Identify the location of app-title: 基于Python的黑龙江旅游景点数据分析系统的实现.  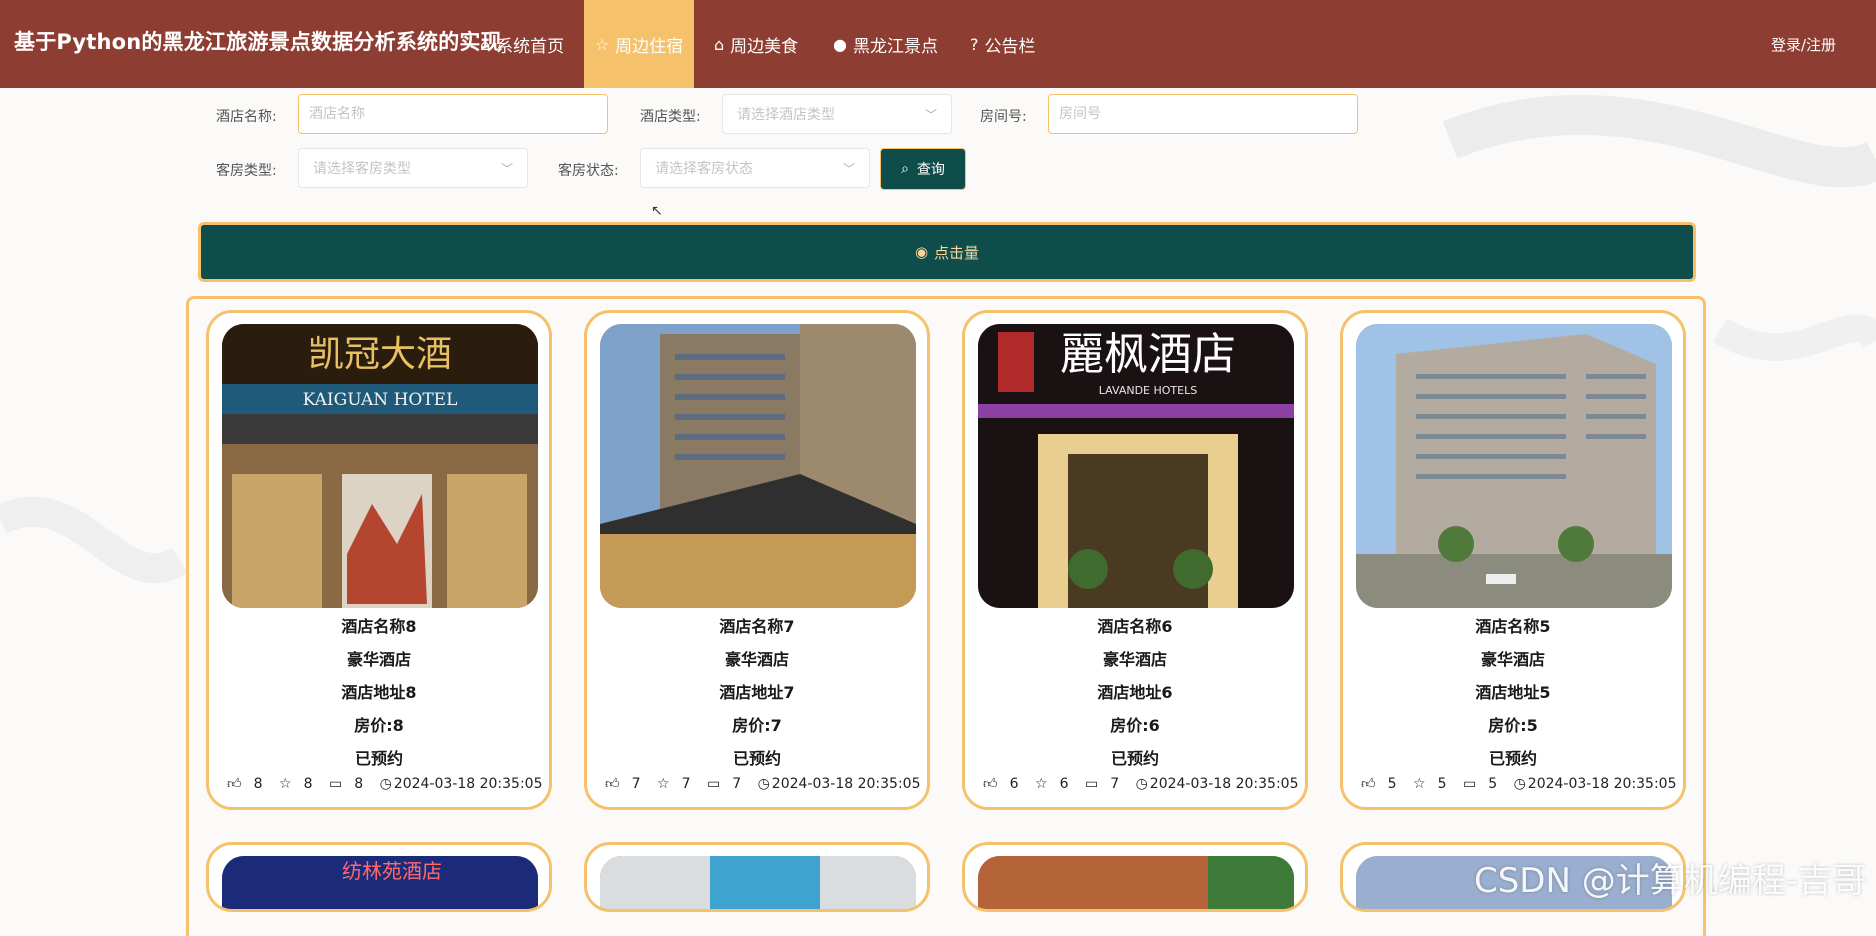
(258, 42).